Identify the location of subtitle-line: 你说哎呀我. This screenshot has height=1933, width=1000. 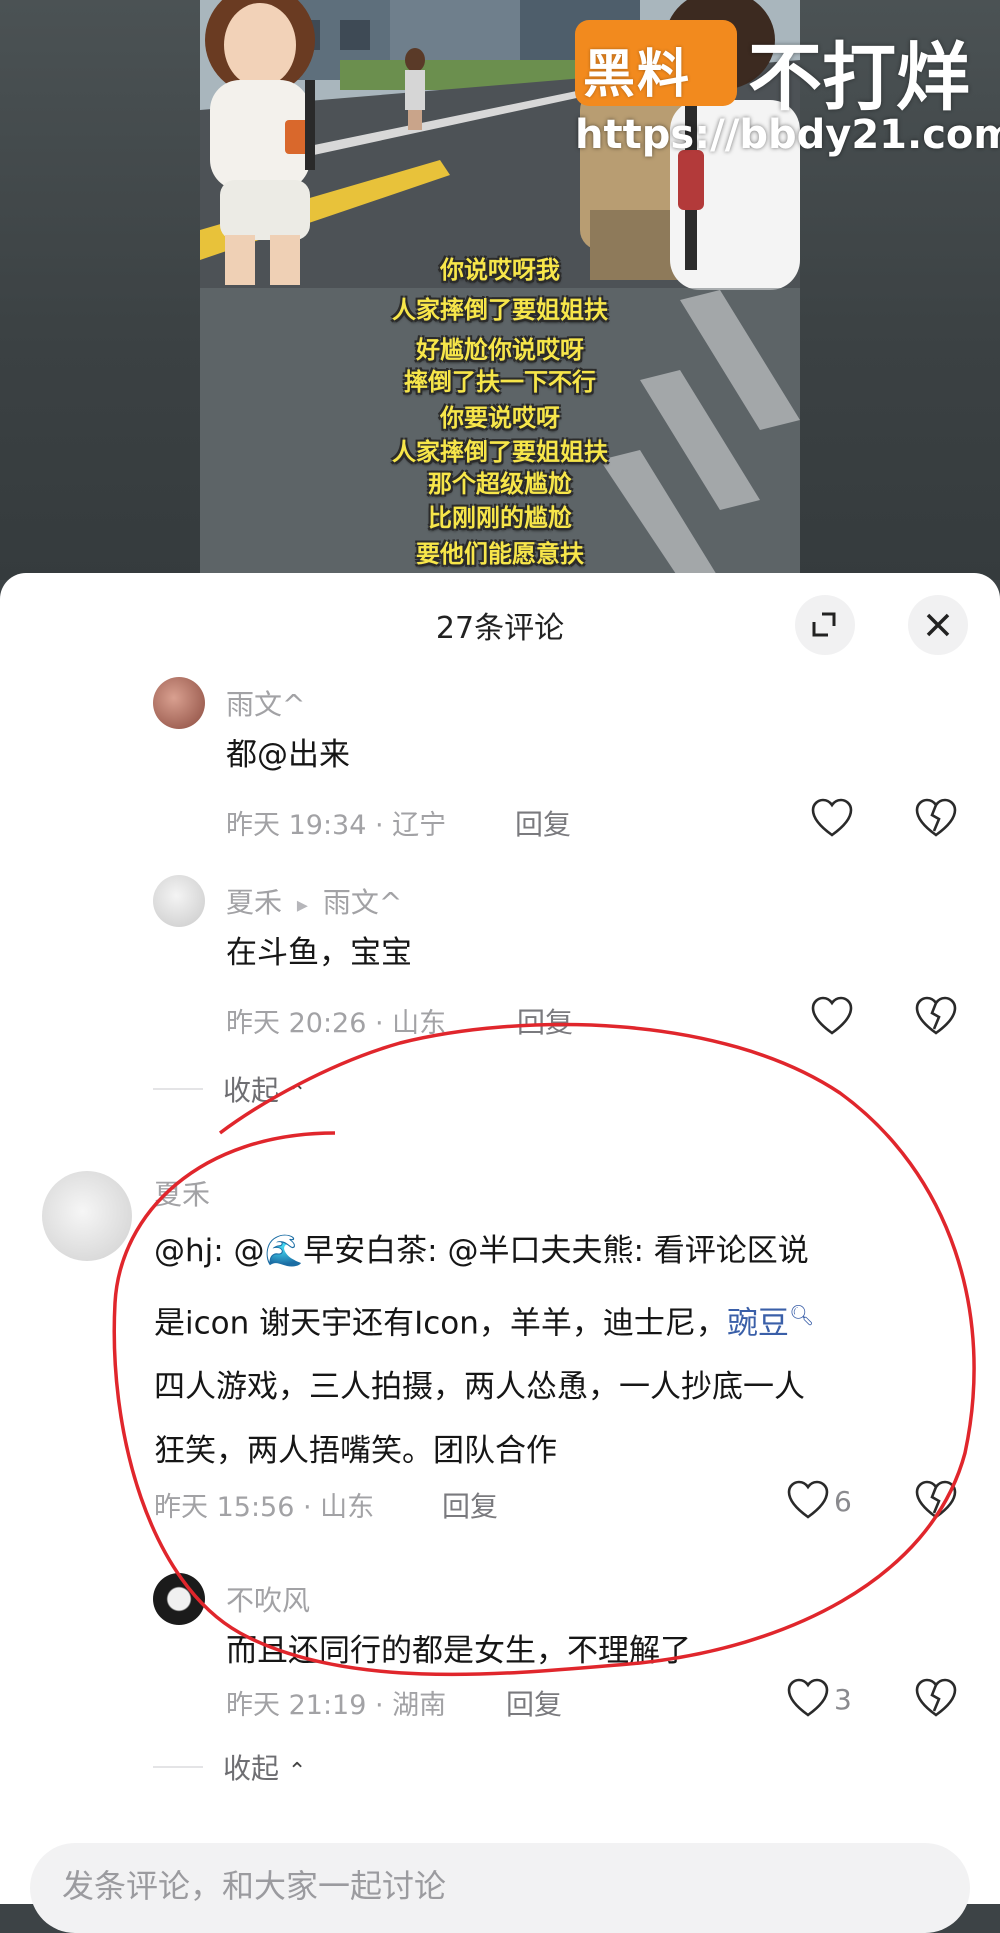
(500, 270).